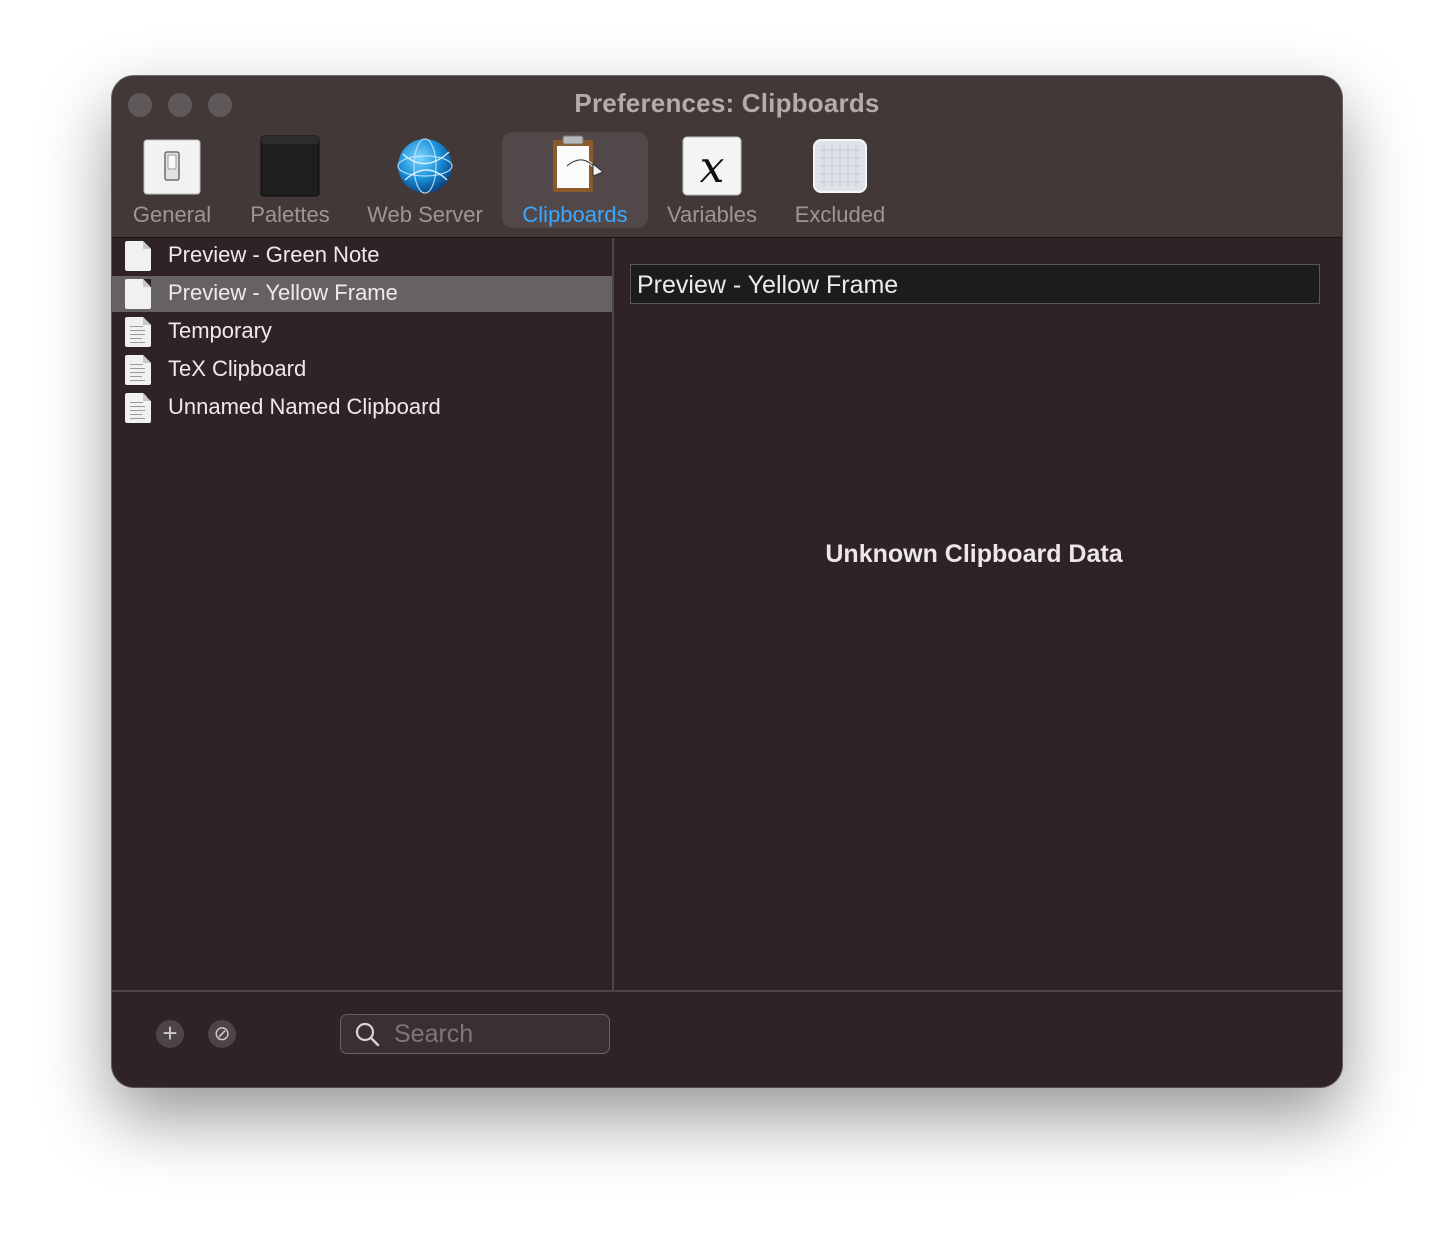 This screenshot has height=1236, width=1454. What do you see at coordinates (220, 330) in the screenshot?
I see `list-item-label: Temporary` at bounding box center [220, 330].